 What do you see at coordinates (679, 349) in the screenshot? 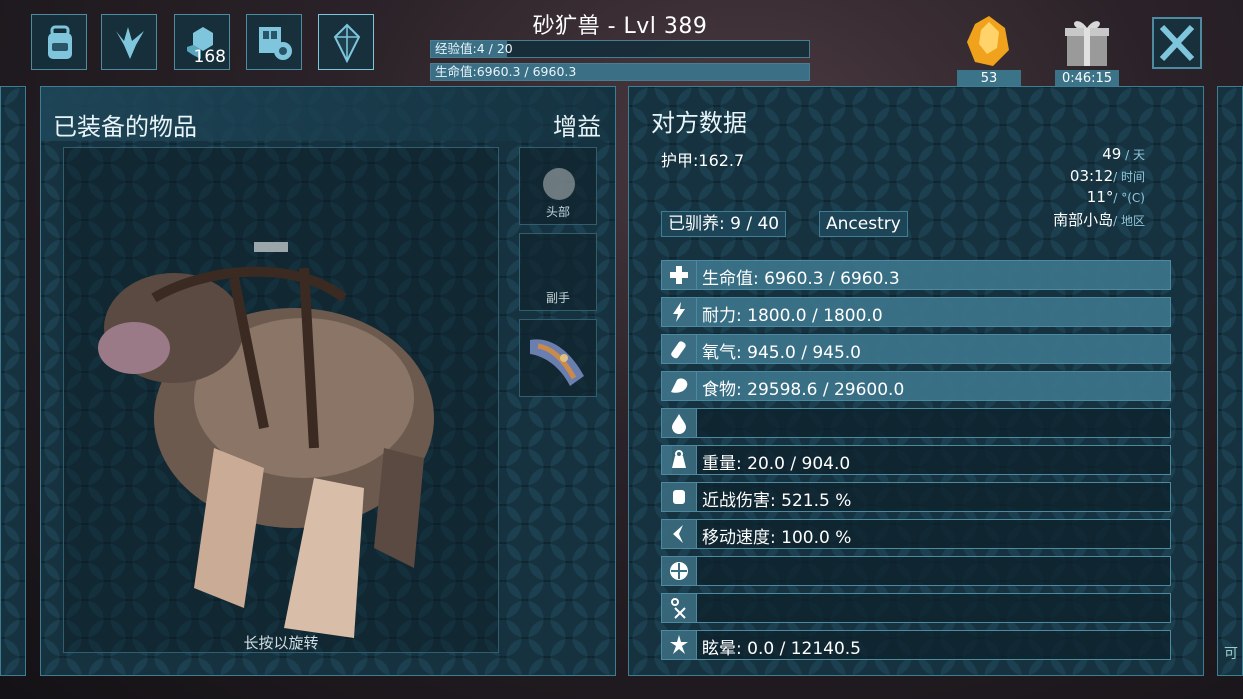
I see `oxygen-tank-icon` at bounding box center [679, 349].